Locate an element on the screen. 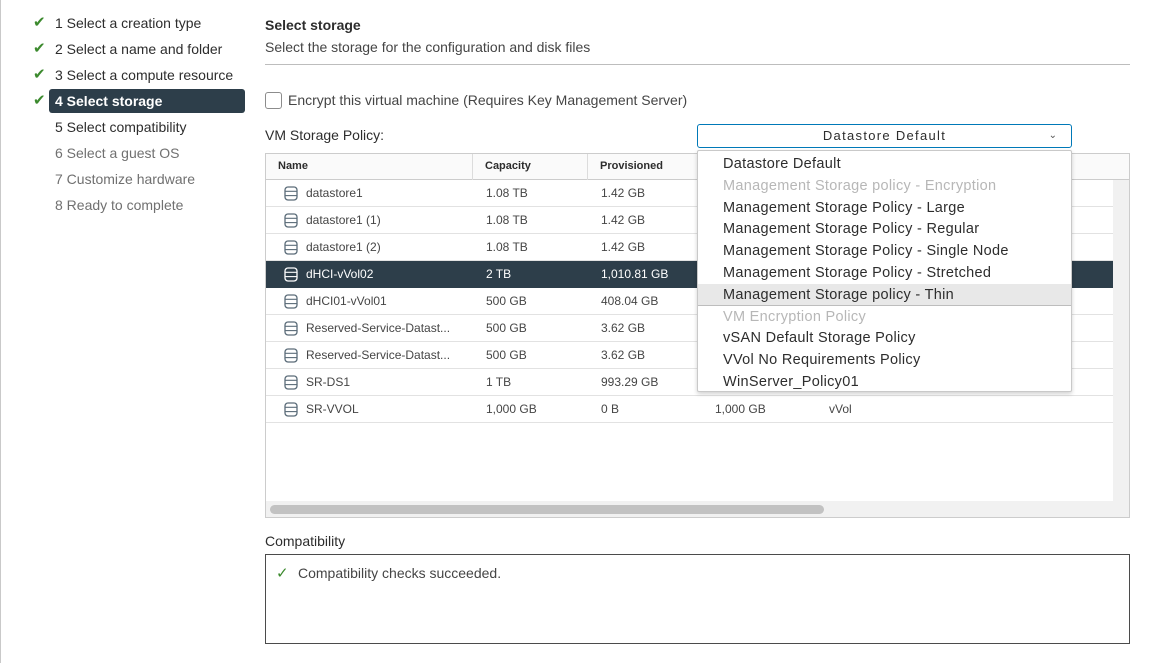  policy-option: vSAN Default Storage Policy is located at coordinates (884, 338).